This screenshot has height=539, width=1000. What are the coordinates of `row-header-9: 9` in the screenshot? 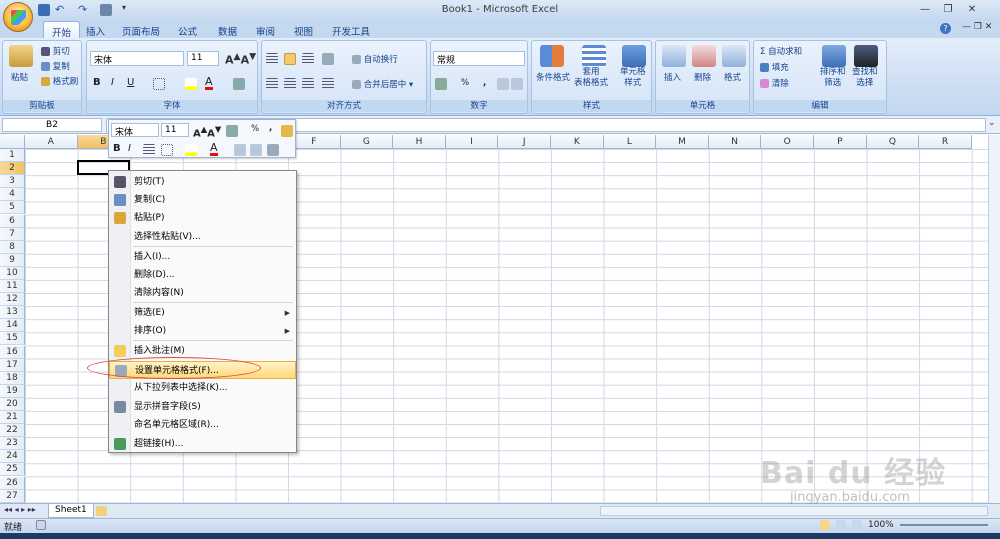 It's located at (12, 260).